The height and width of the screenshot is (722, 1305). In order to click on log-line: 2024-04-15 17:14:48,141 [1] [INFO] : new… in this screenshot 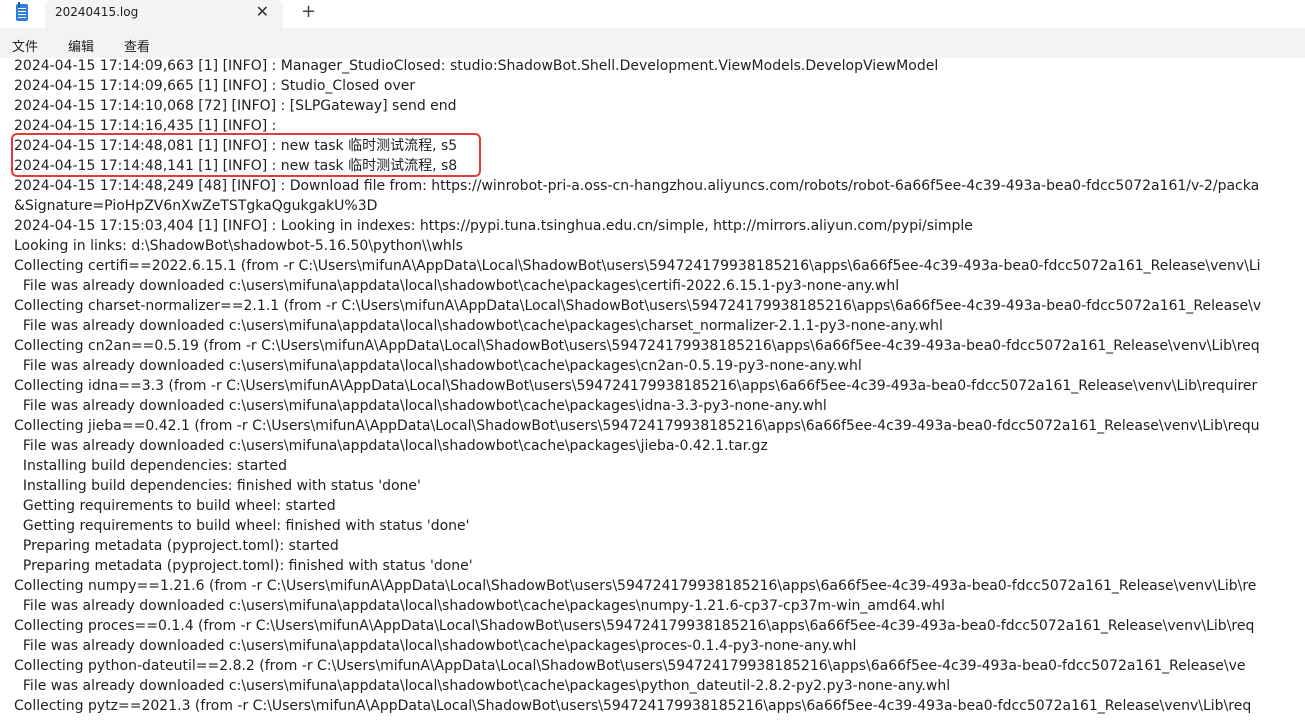, I will do `click(236, 166)`.